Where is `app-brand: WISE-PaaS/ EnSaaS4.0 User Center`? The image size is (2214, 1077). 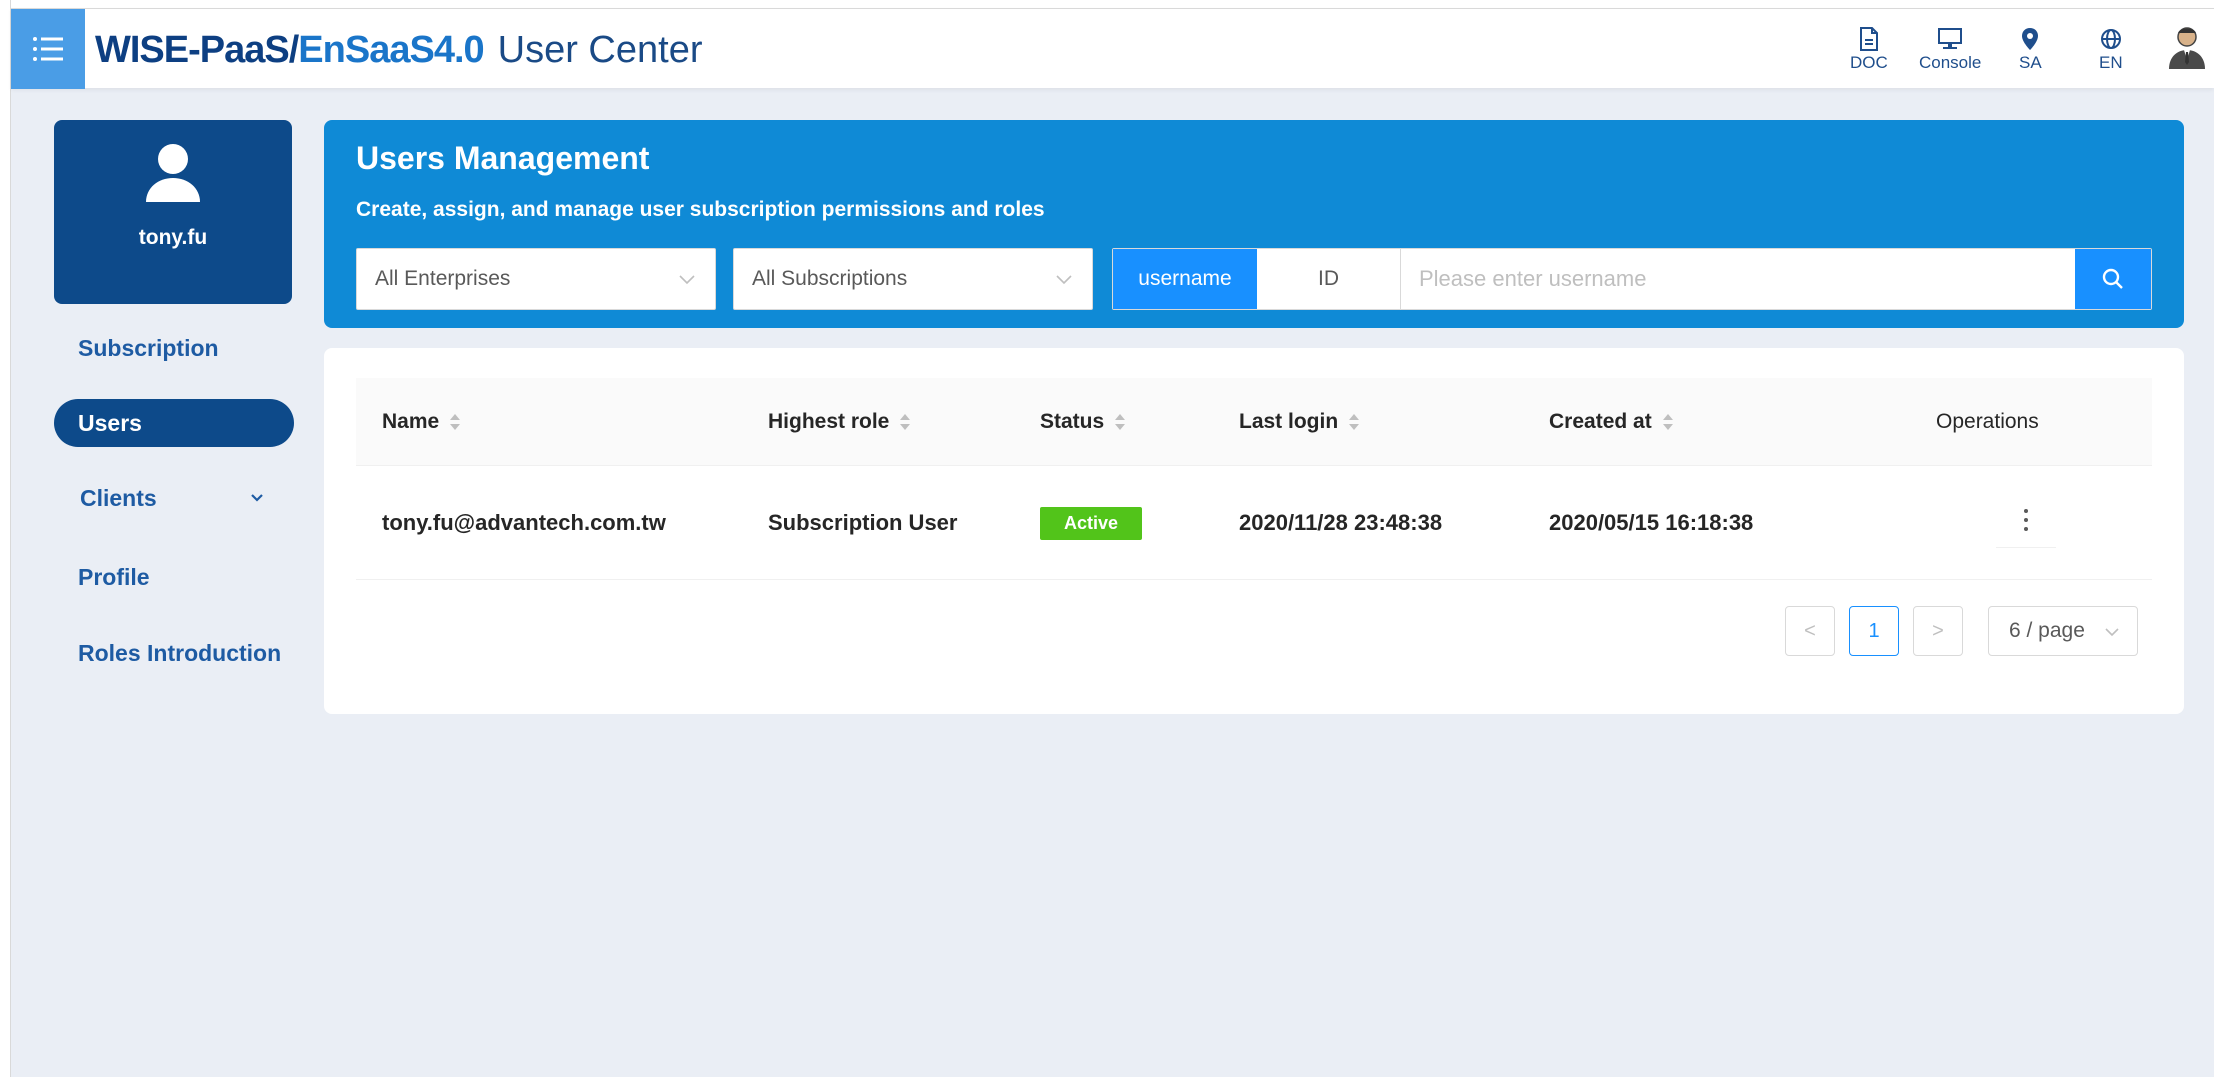
app-brand: WISE-PaaS/ EnSaaS4.0 User Center is located at coordinates (399, 50).